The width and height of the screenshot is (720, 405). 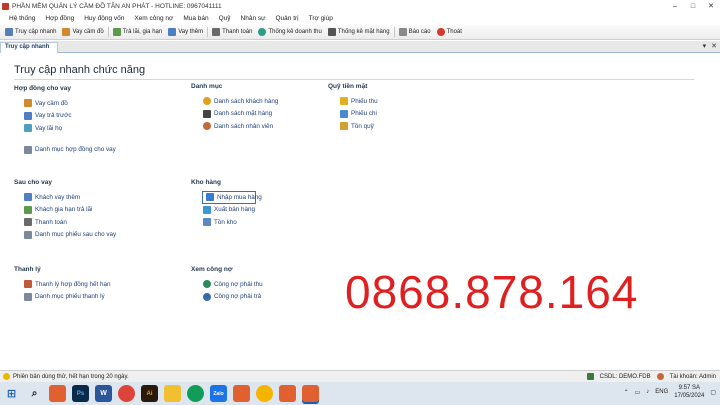 What do you see at coordinates (206, 182) in the screenshot?
I see `group-title: Kho hàng` at bounding box center [206, 182].